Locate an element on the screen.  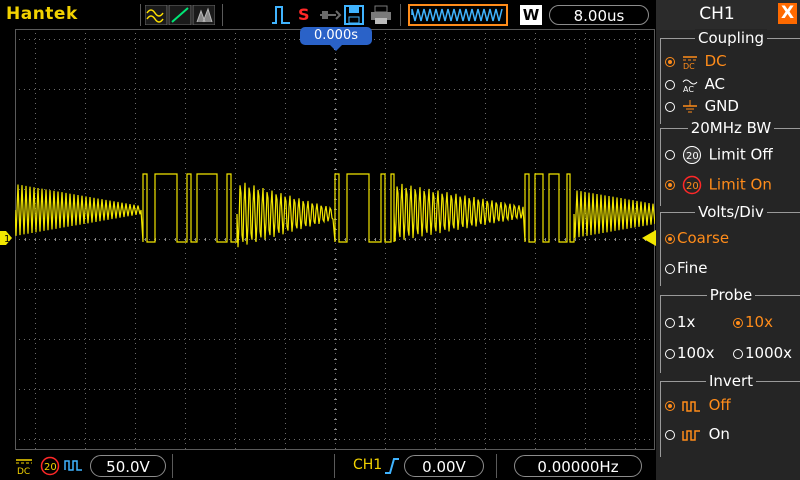
invert-option-off-label: Off is located at coordinates (719, 405).